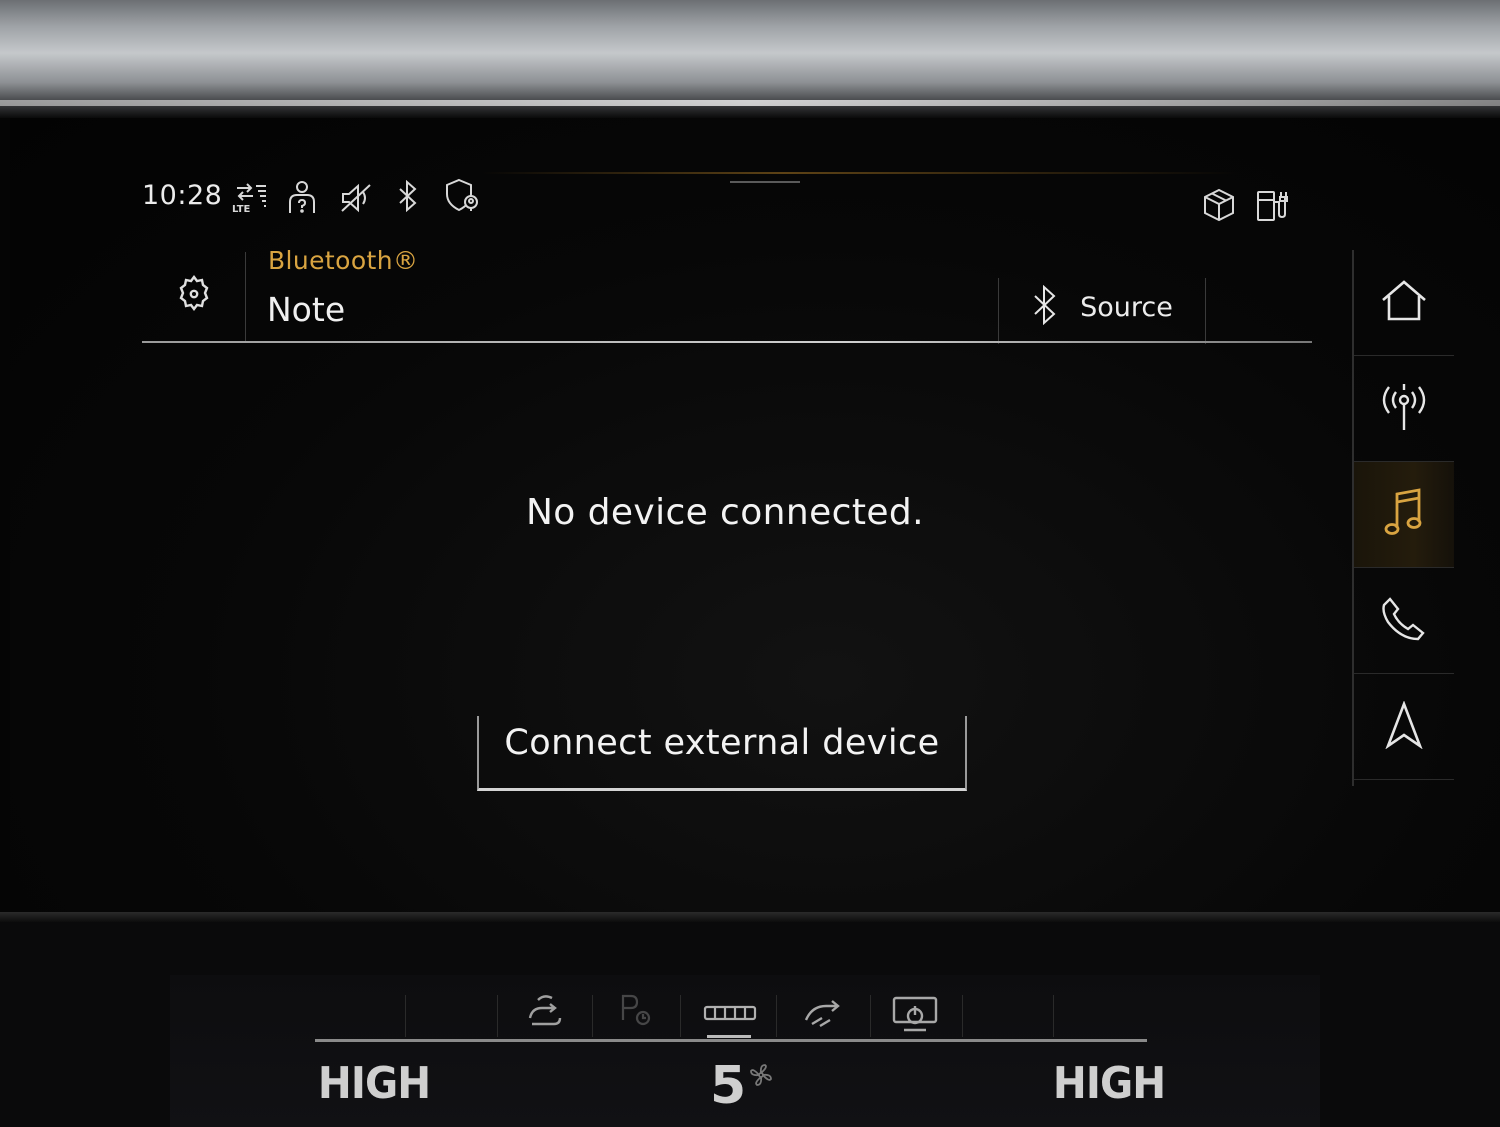  I want to click on nav-item-phone, so click(1404, 621).